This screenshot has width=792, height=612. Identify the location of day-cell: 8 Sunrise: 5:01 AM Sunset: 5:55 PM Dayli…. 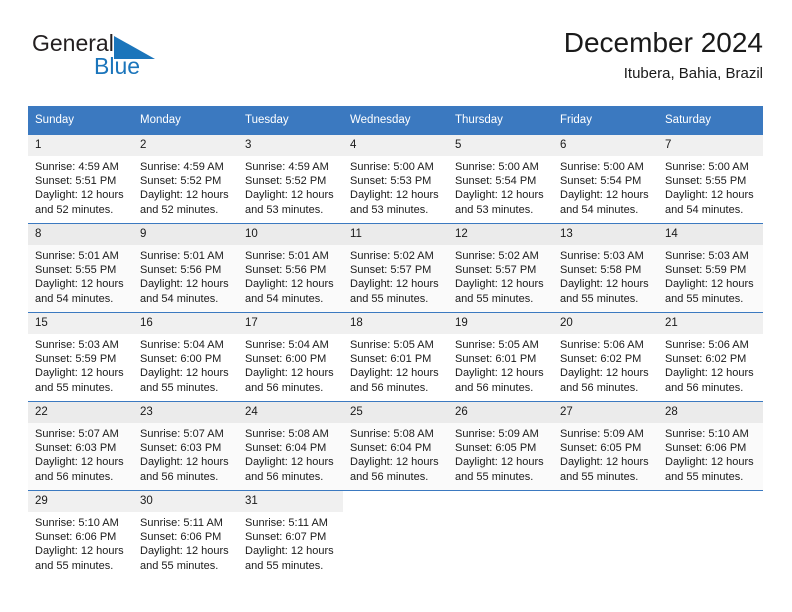
(80, 268).